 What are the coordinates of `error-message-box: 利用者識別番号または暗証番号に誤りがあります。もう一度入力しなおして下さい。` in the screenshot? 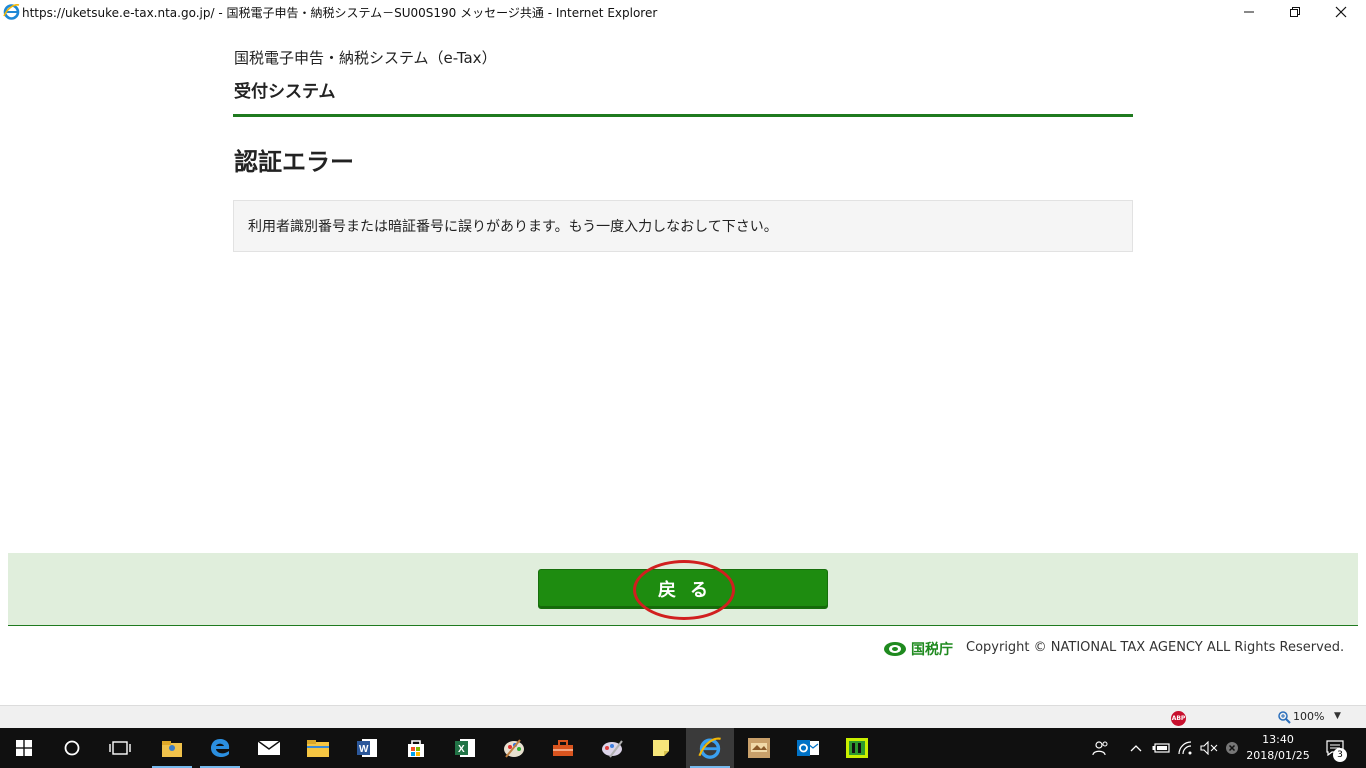 It's located at (683, 226).